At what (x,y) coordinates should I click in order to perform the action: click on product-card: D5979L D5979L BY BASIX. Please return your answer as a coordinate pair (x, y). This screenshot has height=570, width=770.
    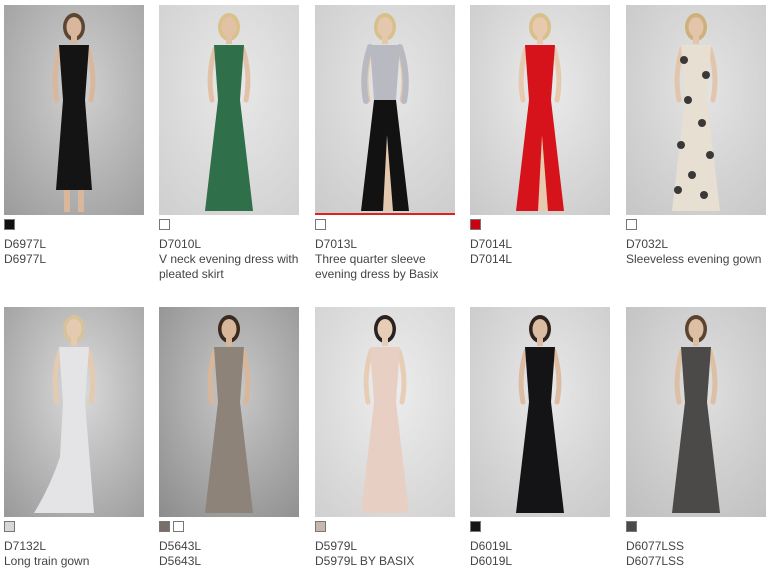
    Looking at the image, I should click on (385, 438).